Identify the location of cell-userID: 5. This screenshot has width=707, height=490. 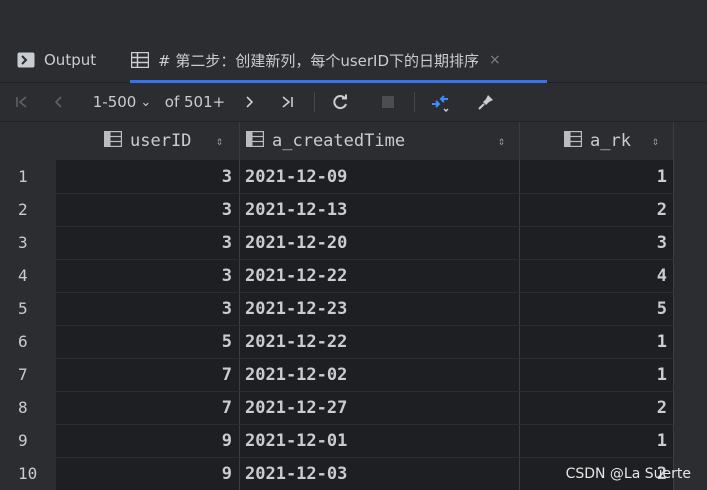
(144, 341).